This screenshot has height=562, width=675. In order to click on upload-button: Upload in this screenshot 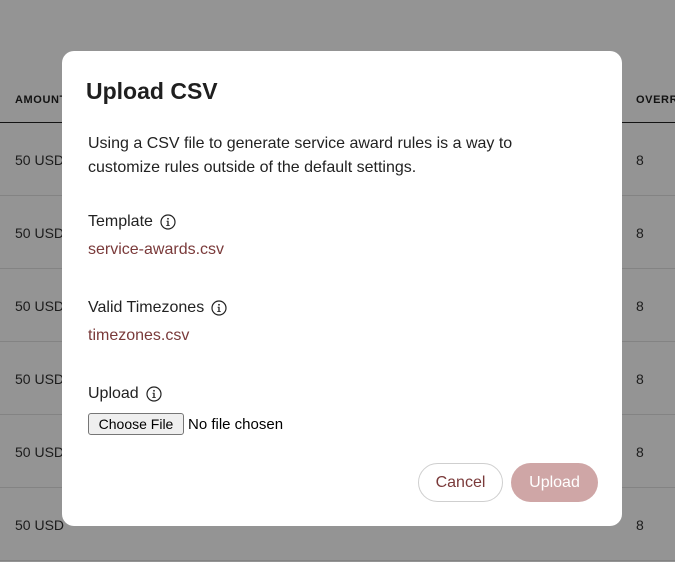, I will do `click(554, 482)`.